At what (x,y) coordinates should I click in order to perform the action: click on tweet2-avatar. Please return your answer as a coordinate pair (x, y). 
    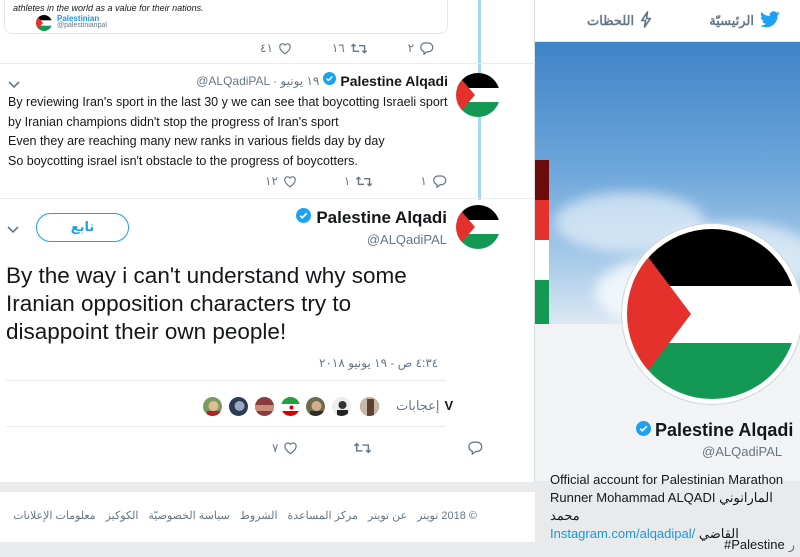
    Looking at the image, I should click on (478, 95).